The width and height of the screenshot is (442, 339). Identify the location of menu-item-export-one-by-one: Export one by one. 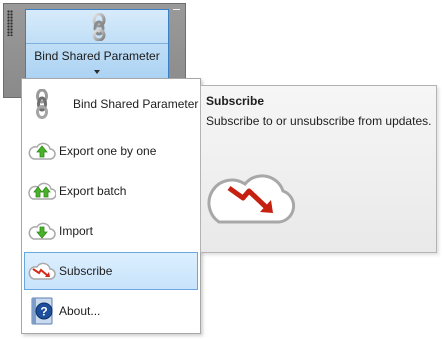
(111, 151).